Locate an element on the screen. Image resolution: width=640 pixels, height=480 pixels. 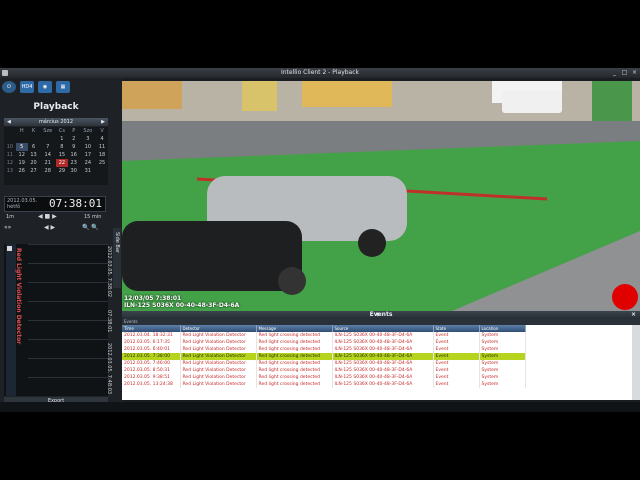
calendar-day: 4 is located at coordinates (102, 139).